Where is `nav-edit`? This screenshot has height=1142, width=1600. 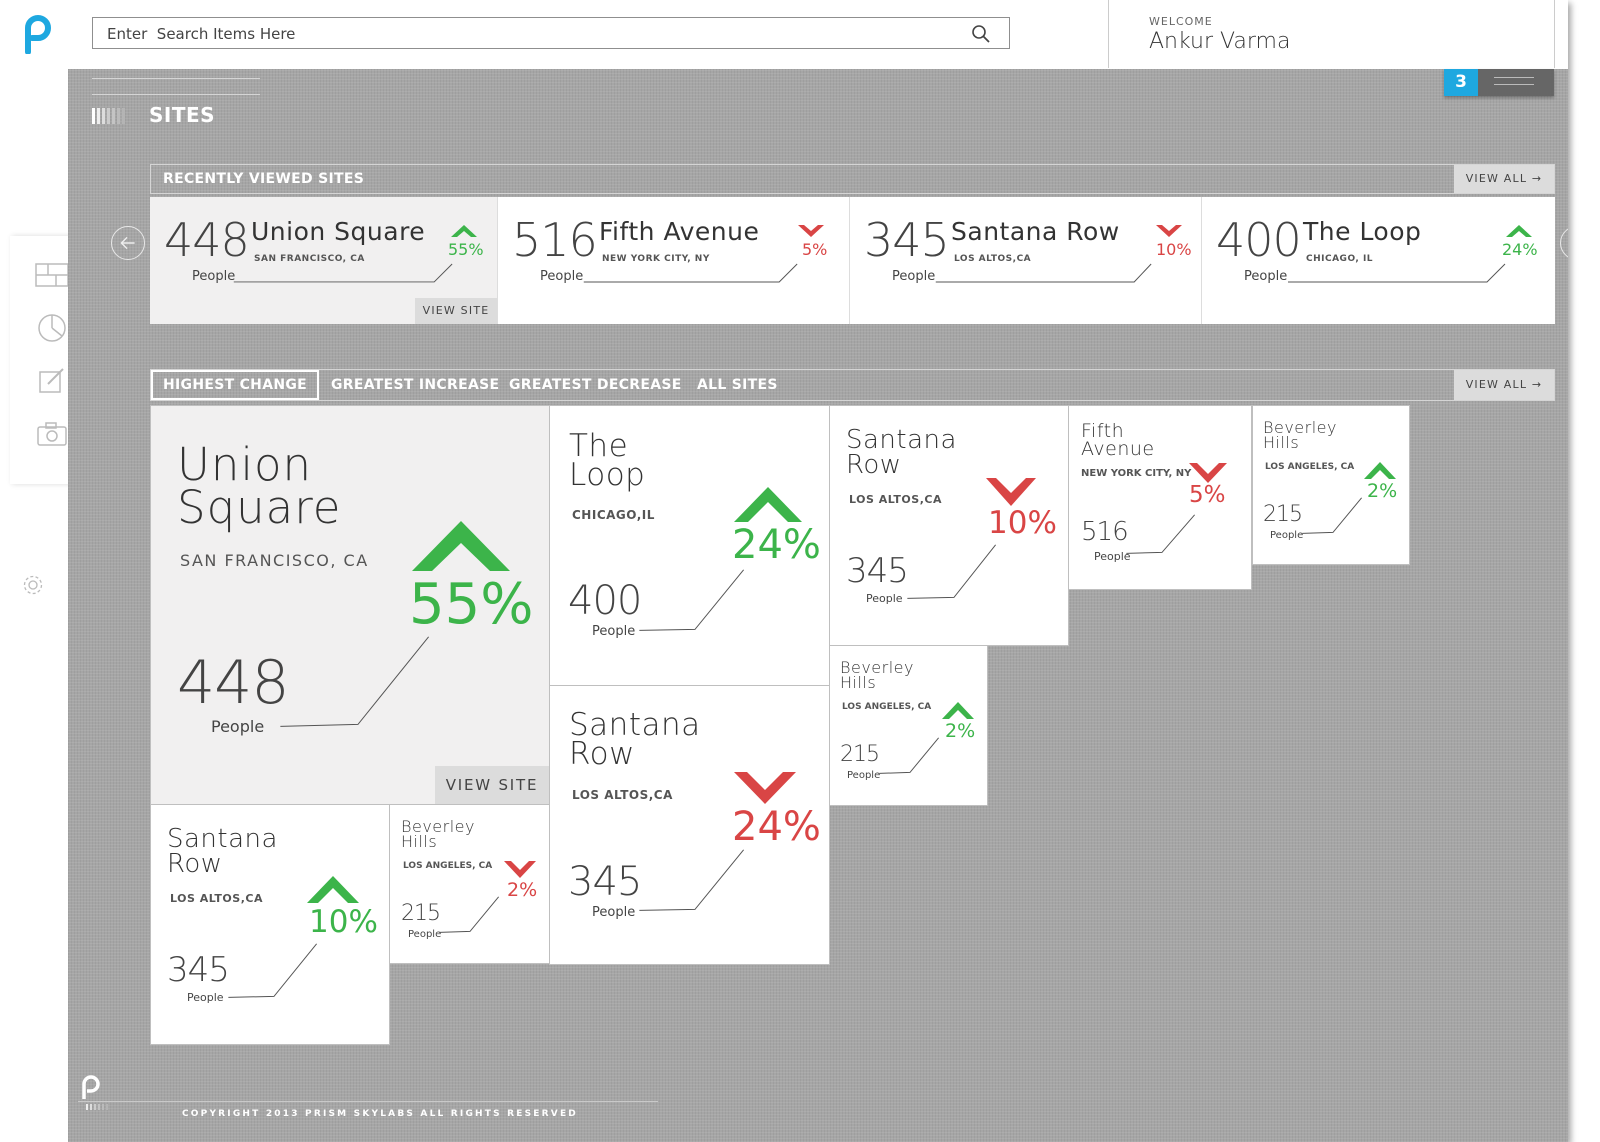 nav-edit is located at coordinates (52, 381).